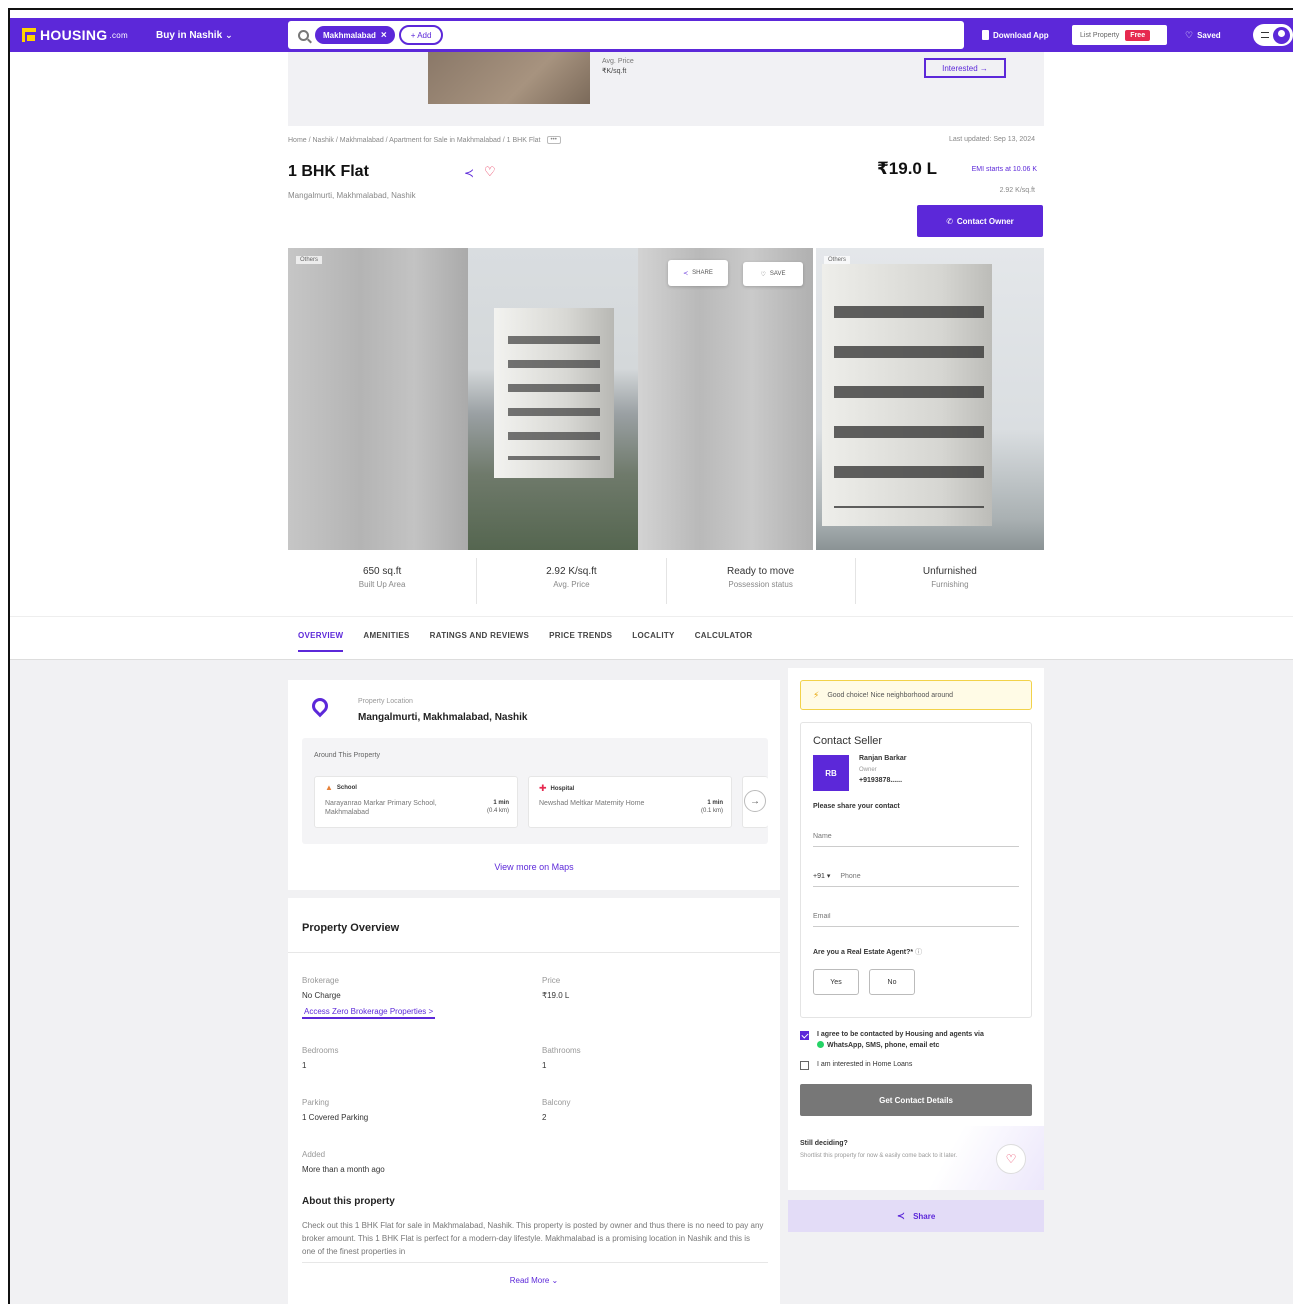 This screenshot has width=1293, height=1304. What do you see at coordinates (883, 758) in the screenshot?
I see `seller-name: Ranjan Barkar` at bounding box center [883, 758].